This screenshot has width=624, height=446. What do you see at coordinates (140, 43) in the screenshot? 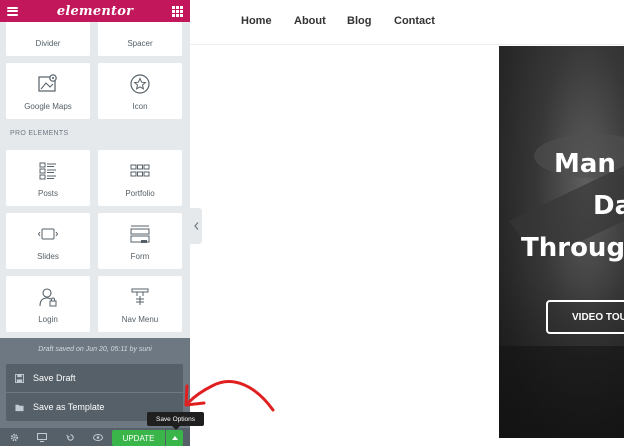
I see `widget-label: Spacer` at bounding box center [140, 43].